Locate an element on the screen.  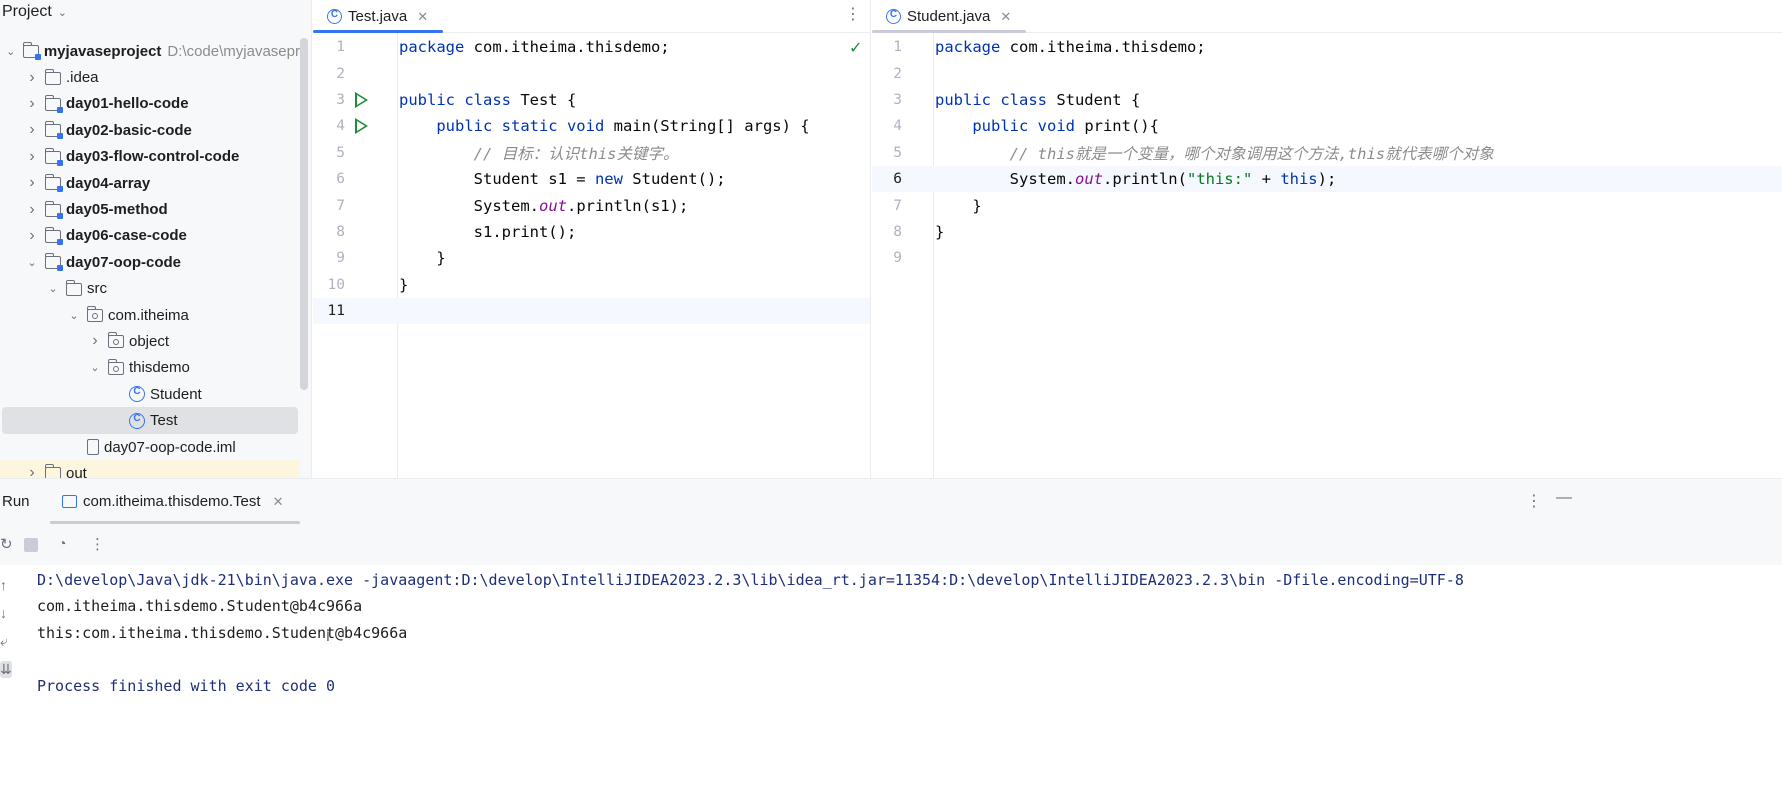
code-line: 3 public class Test { is located at coordinates (591, 100).